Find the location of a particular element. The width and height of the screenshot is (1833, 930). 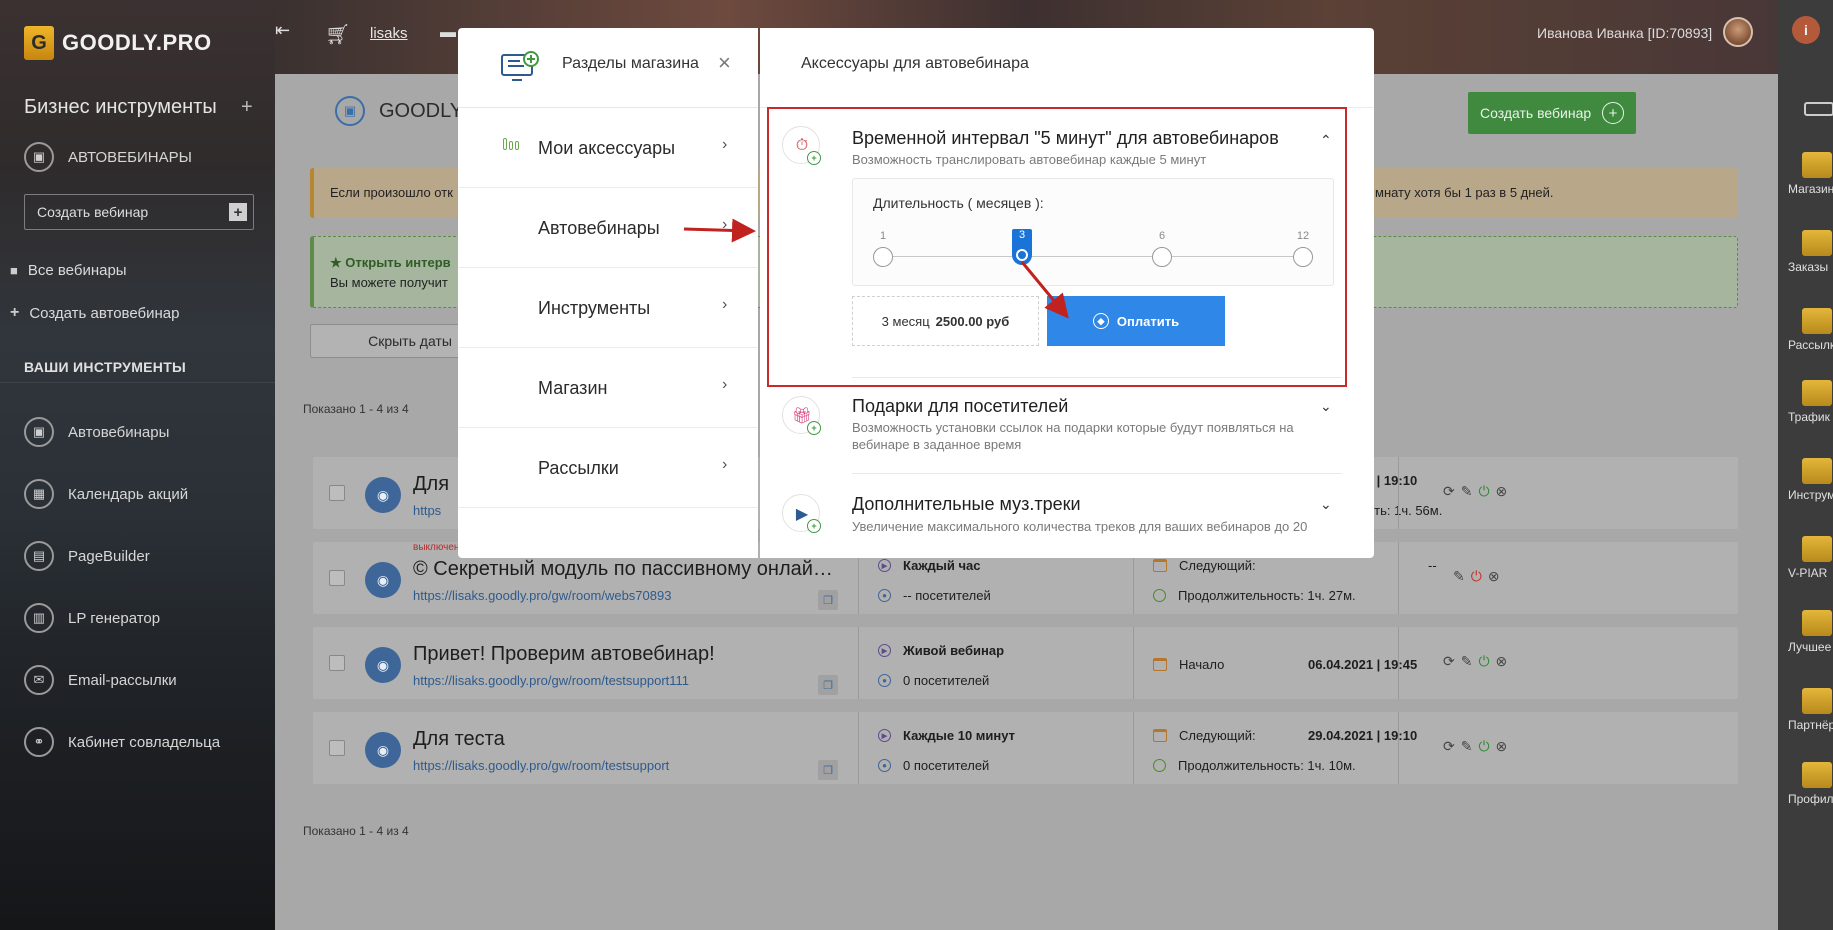

toggle-switch is located at coordinates (1818, 109).